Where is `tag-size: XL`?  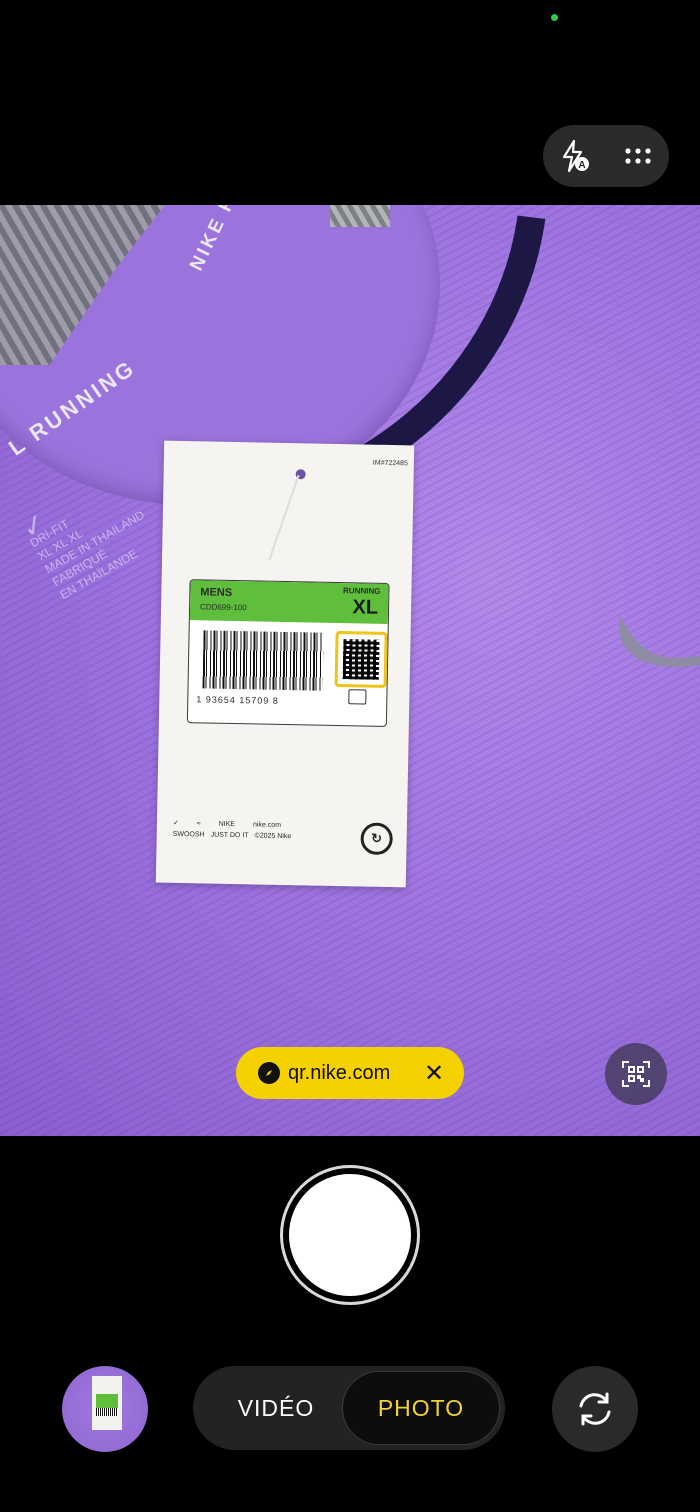 tag-size: XL is located at coordinates (365, 607).